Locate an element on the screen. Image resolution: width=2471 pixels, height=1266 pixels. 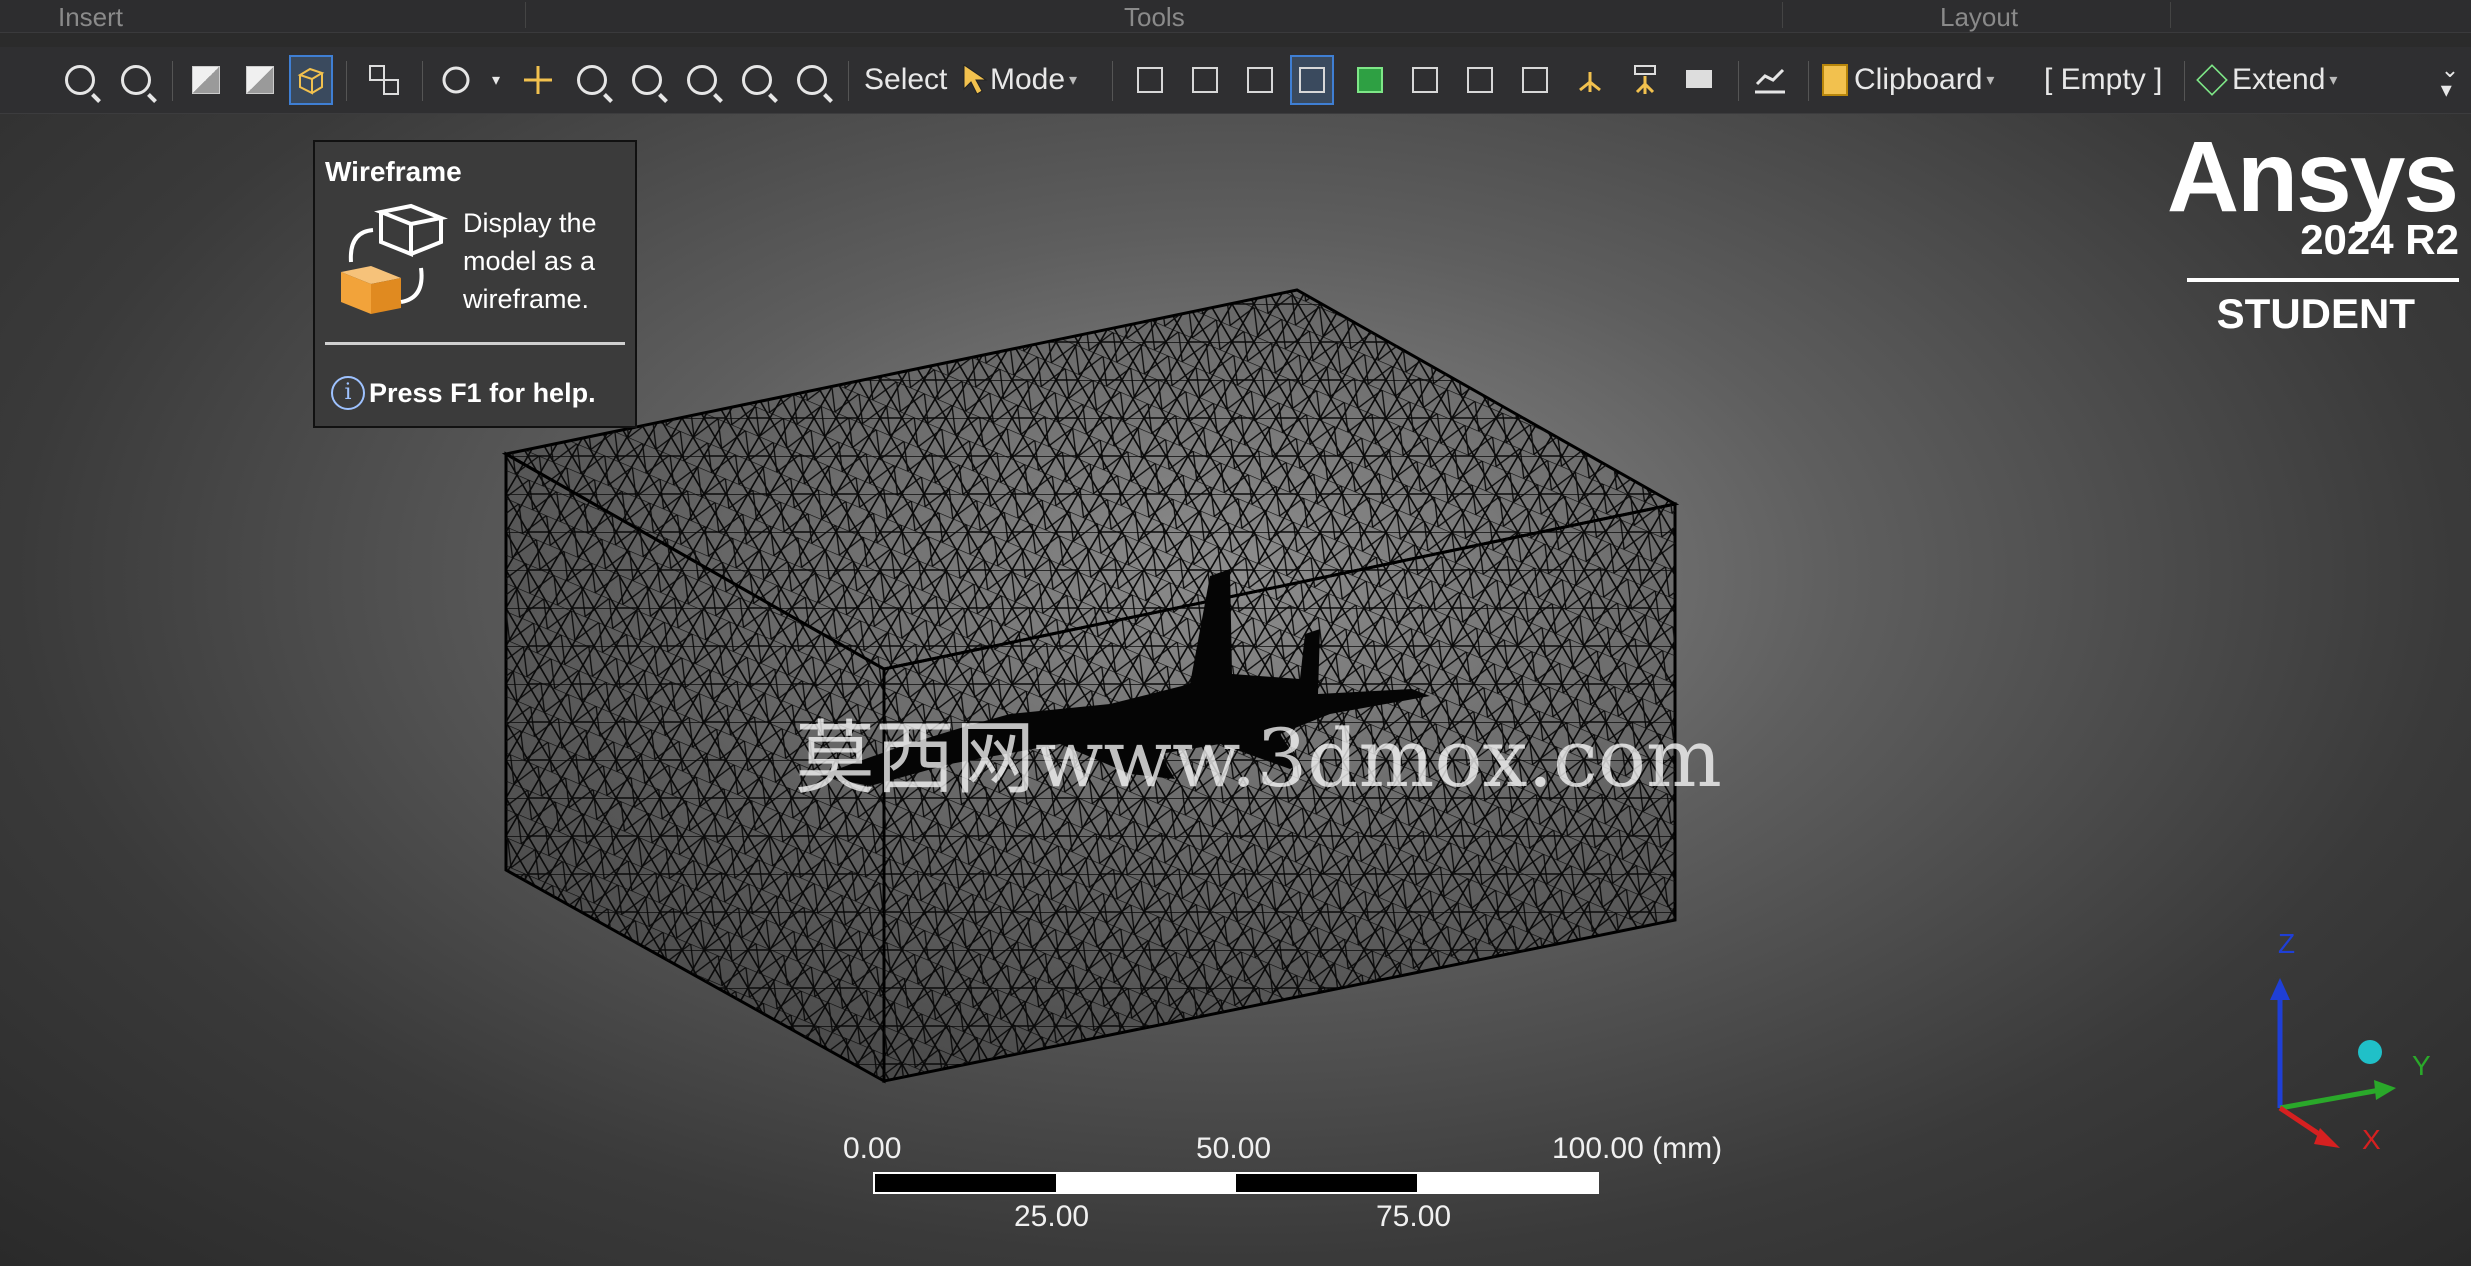
clipboard-empty-label: [ Empty ] is located at coordinates (2103, 79).